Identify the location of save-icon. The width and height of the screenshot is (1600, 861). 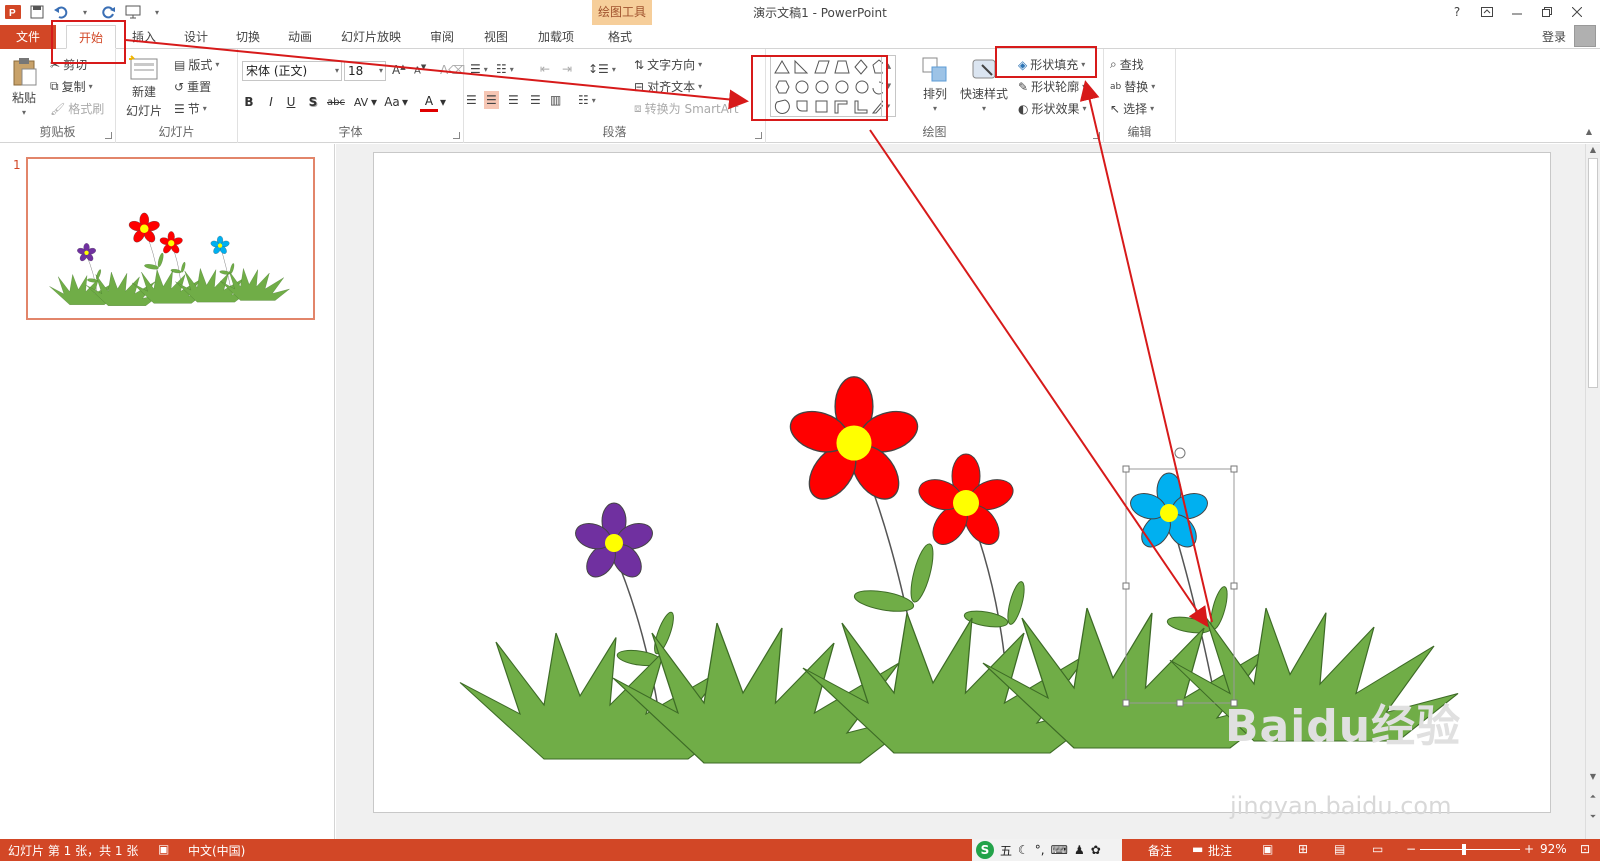
(37, 12).